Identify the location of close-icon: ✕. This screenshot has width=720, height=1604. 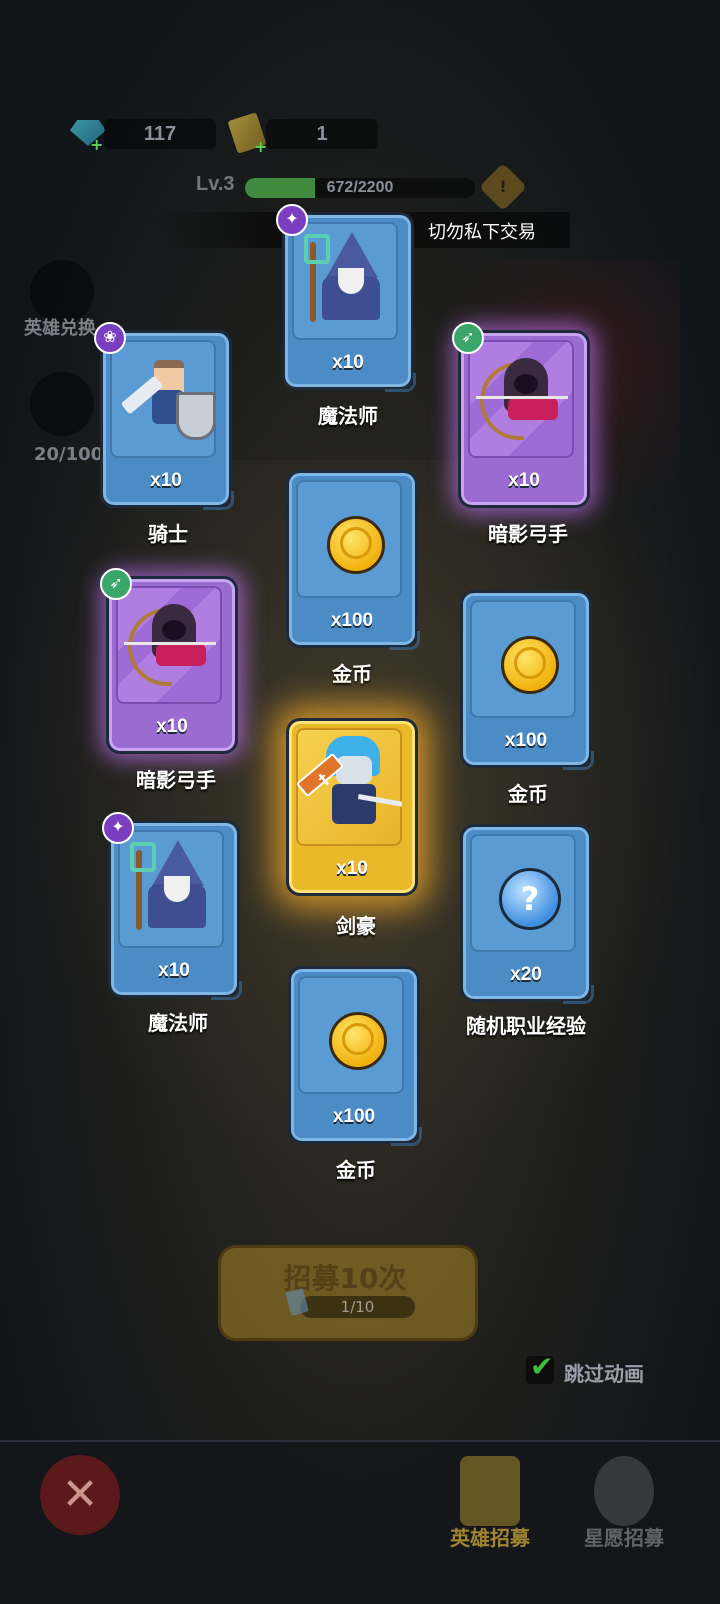
(80, 1494).